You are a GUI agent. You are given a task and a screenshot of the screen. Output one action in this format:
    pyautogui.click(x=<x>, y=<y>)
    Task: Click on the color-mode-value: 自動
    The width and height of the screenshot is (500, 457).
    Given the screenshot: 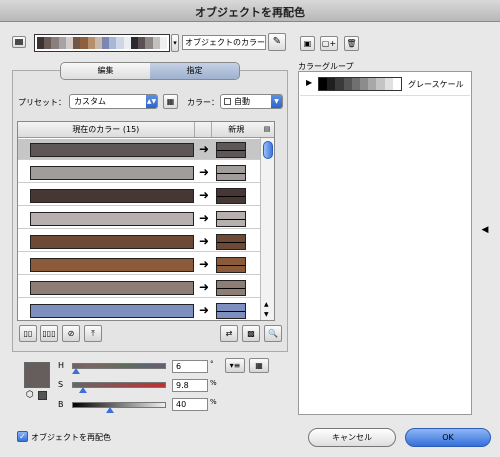 What is the action you would take?
    pyautogui.click(x=242, y=101)
    